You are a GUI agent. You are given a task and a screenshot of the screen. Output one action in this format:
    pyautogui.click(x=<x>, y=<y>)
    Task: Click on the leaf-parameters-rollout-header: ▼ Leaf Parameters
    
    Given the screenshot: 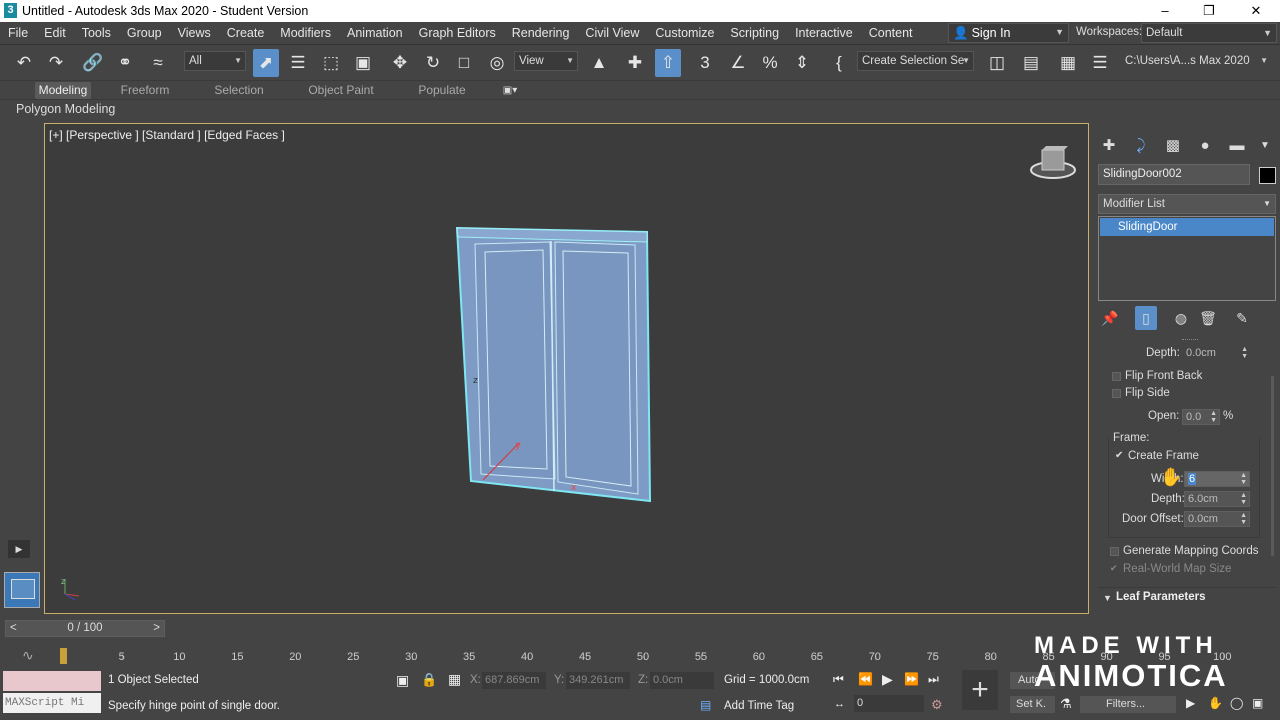 What is the action you would take?
    pyautogui.click(x=1187, y=597)
    